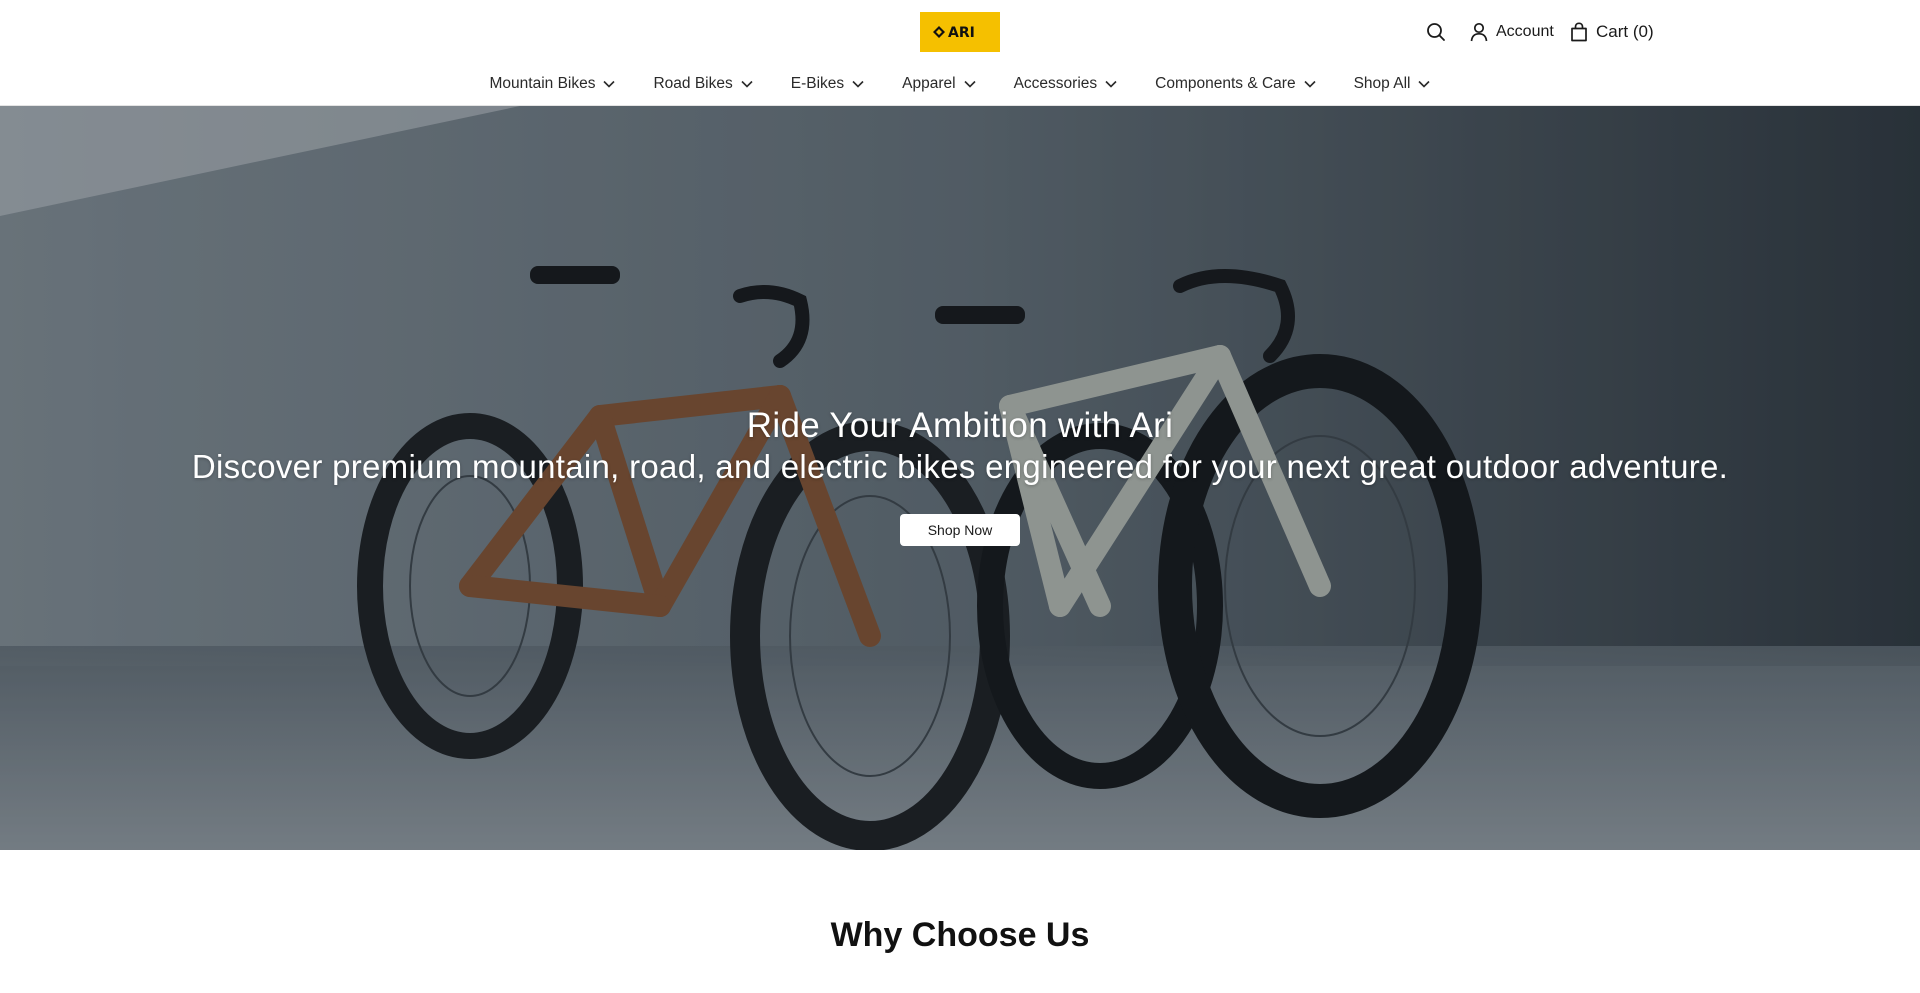  Describe the element at coordinates (1479, 32) in the screenshot. I see `user-icon` at that location.